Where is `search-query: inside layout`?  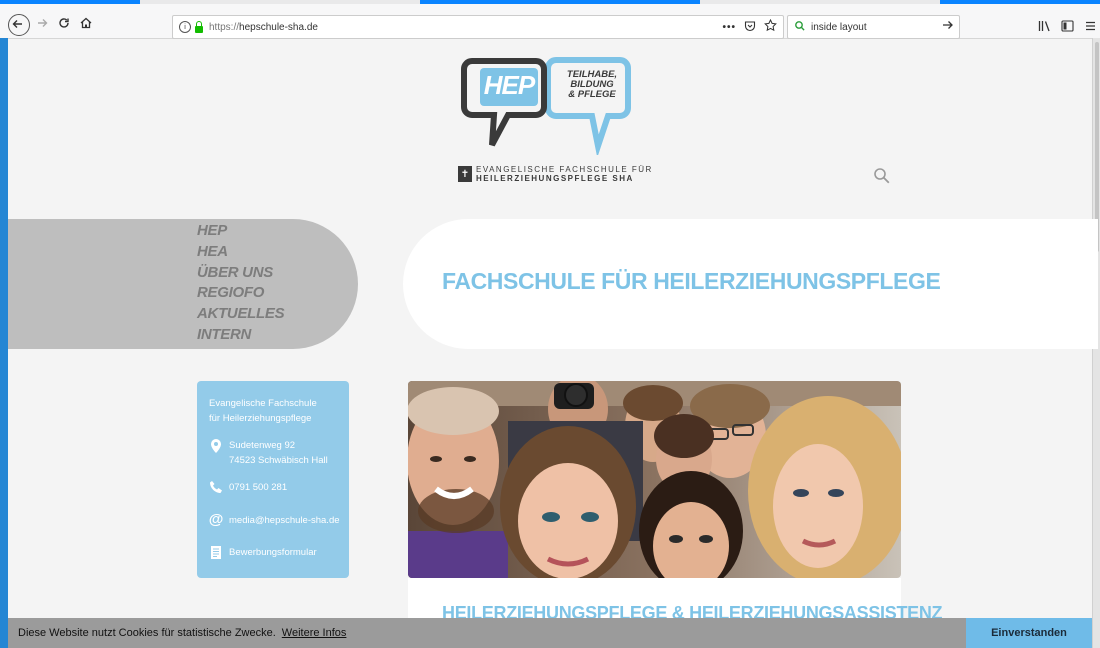 search-query: inside layout is located at coordinates (839, 27).